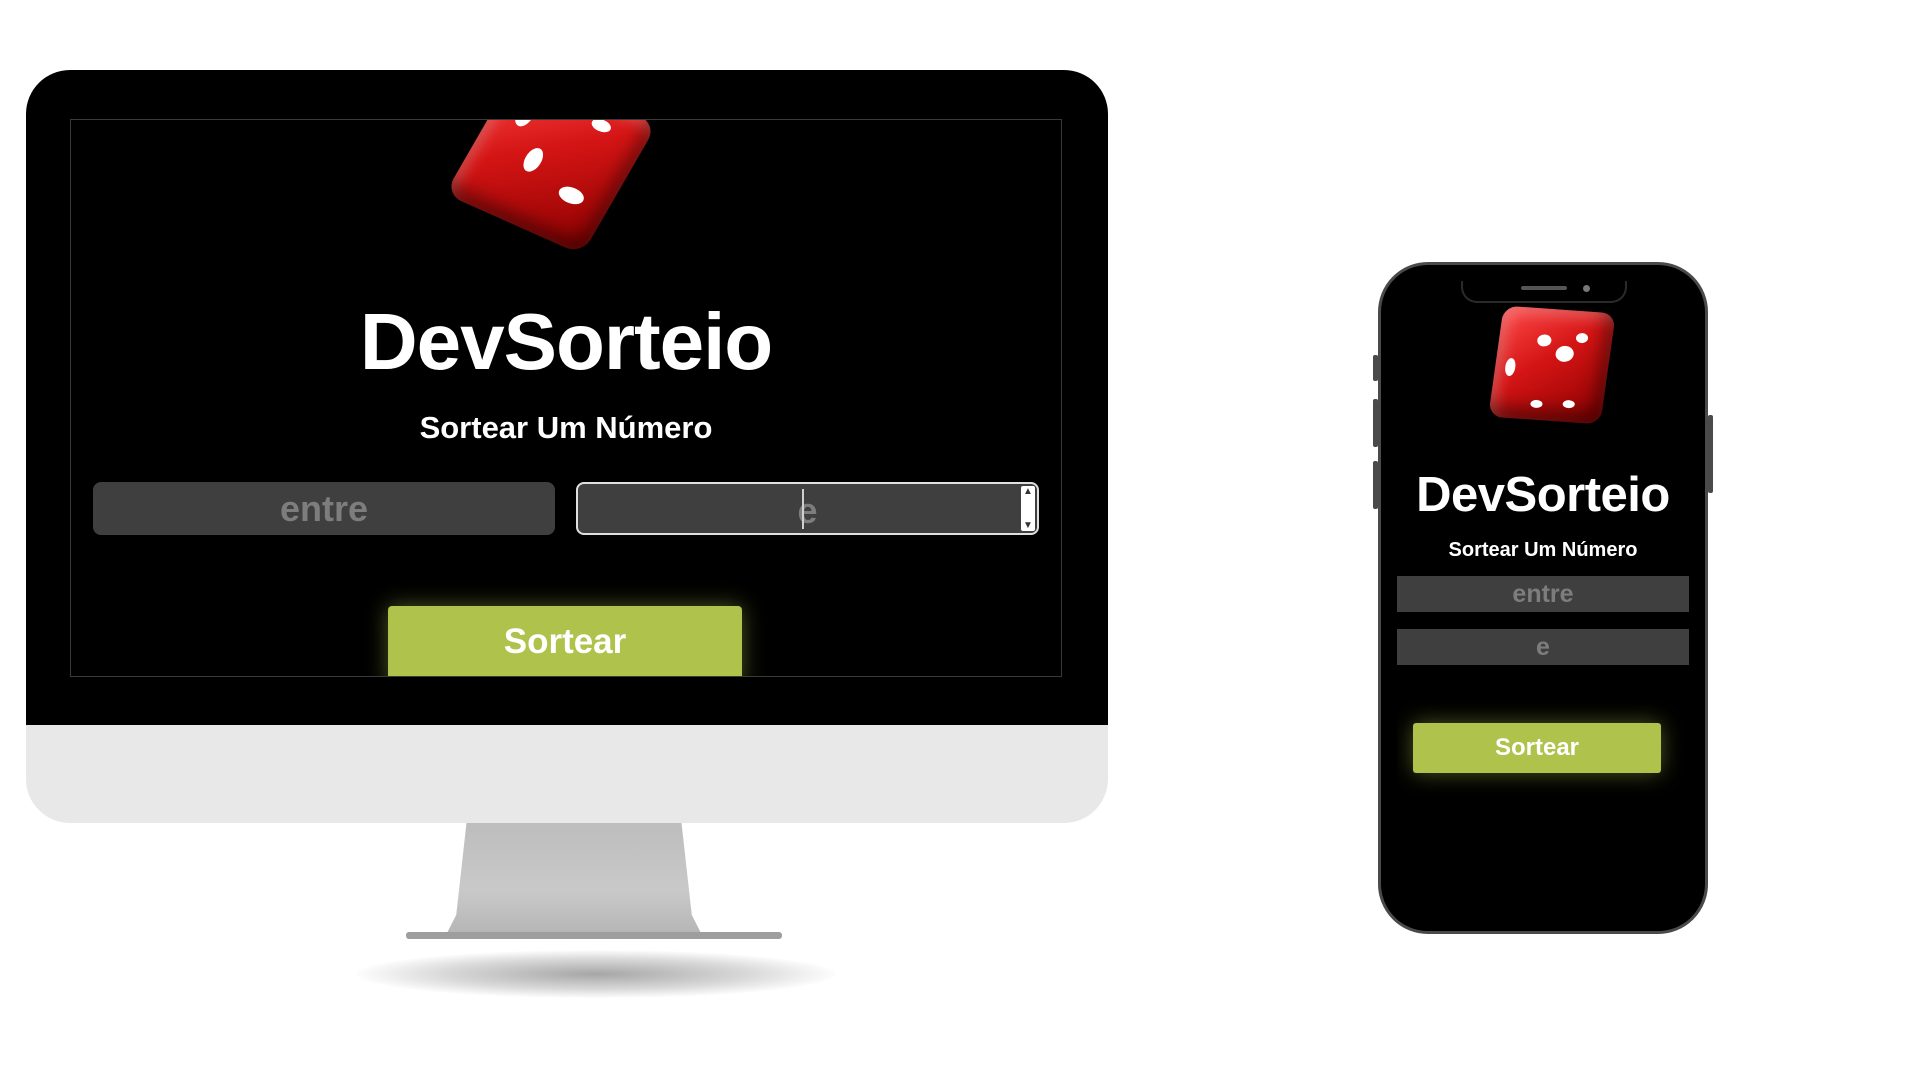  What do you see at coordinates (1586, 288) in the screenshot?
I see `camera-icon` at bounding box center [1586, 288].